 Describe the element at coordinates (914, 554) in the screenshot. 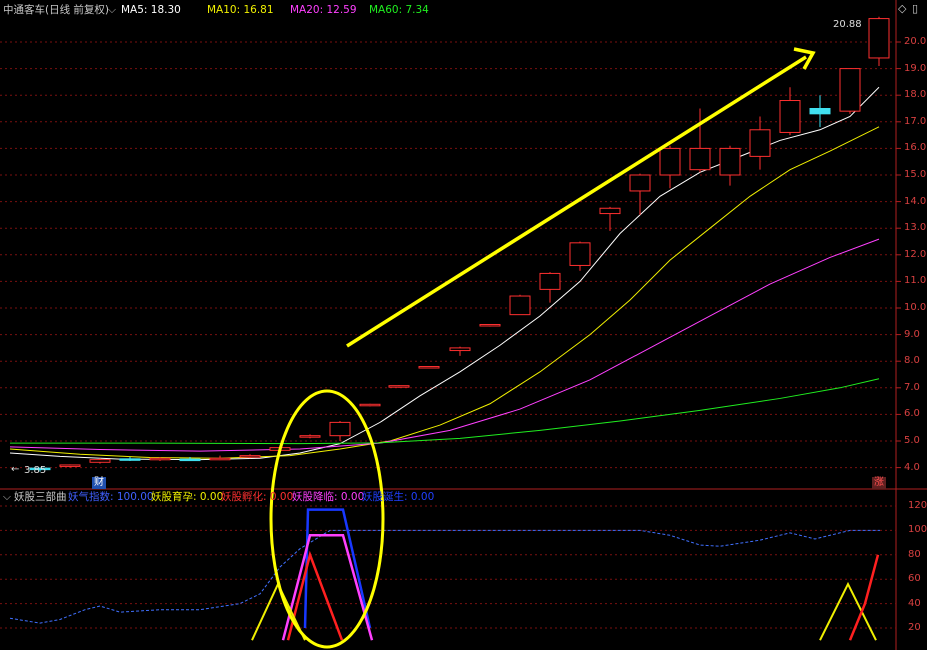

I see `sub-tick-label: 80` at that location.